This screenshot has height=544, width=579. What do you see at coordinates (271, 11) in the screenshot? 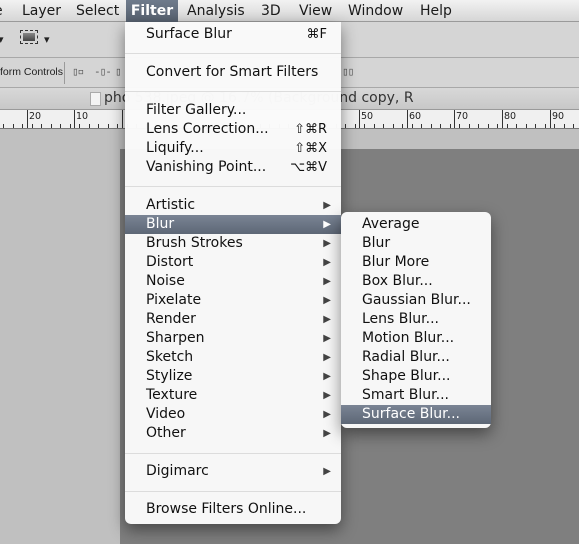
I see `menu-3d: 3D` at bounding box center [271, 11].